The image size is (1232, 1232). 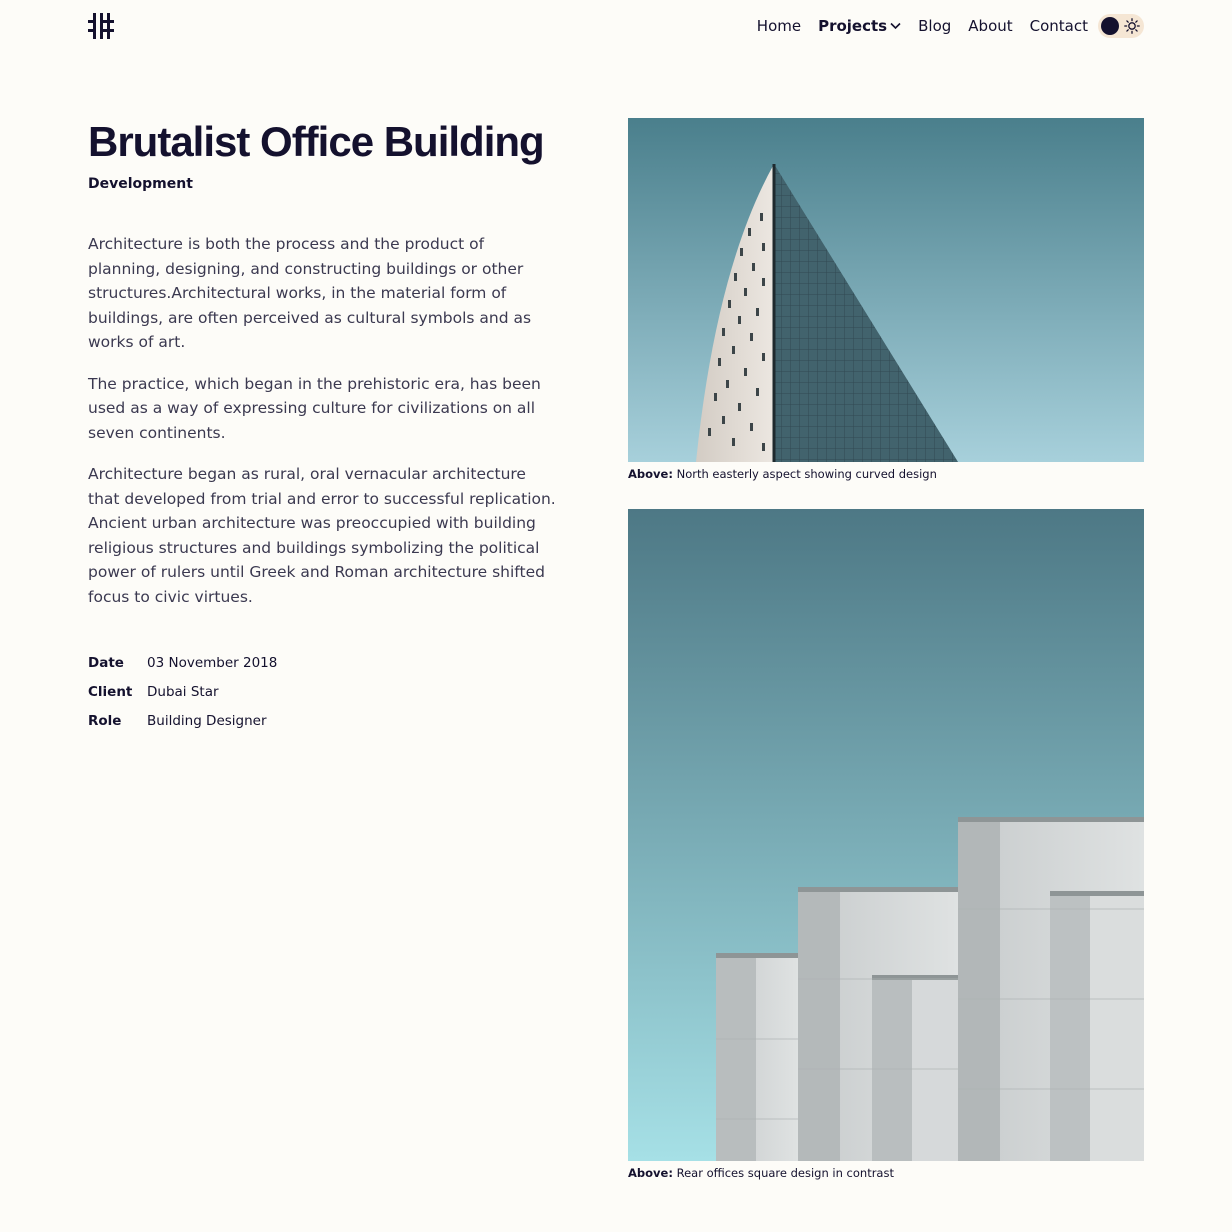 I want to click on meta-row-client: Client Dubai Star, so click(x=238, y=691).